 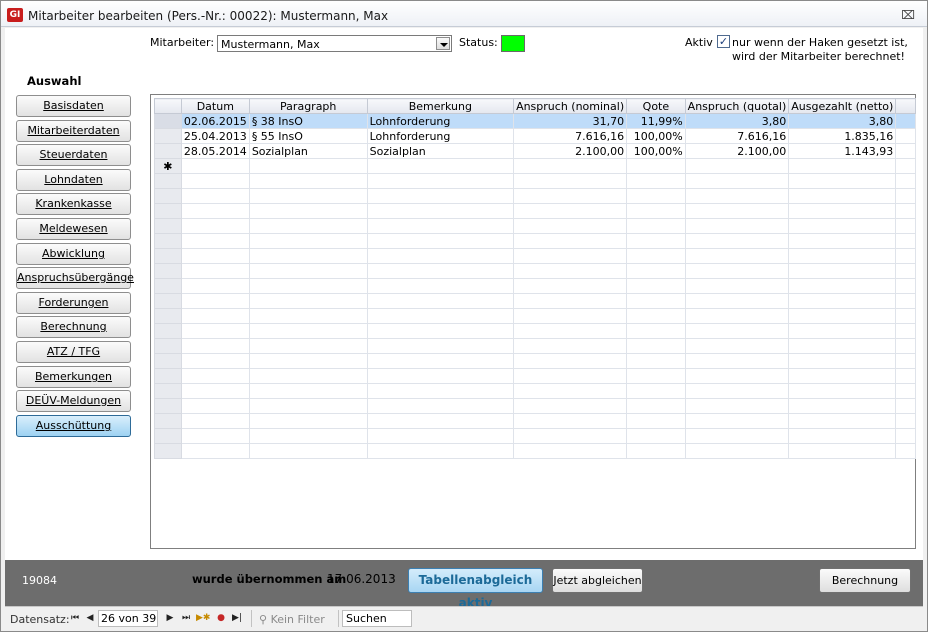 What do you see at coordinates (570, 106) in the screenshot?
I see `column-header-anspruch-nominal: Anspruch (nominal)` at bounding box center [570, 106].